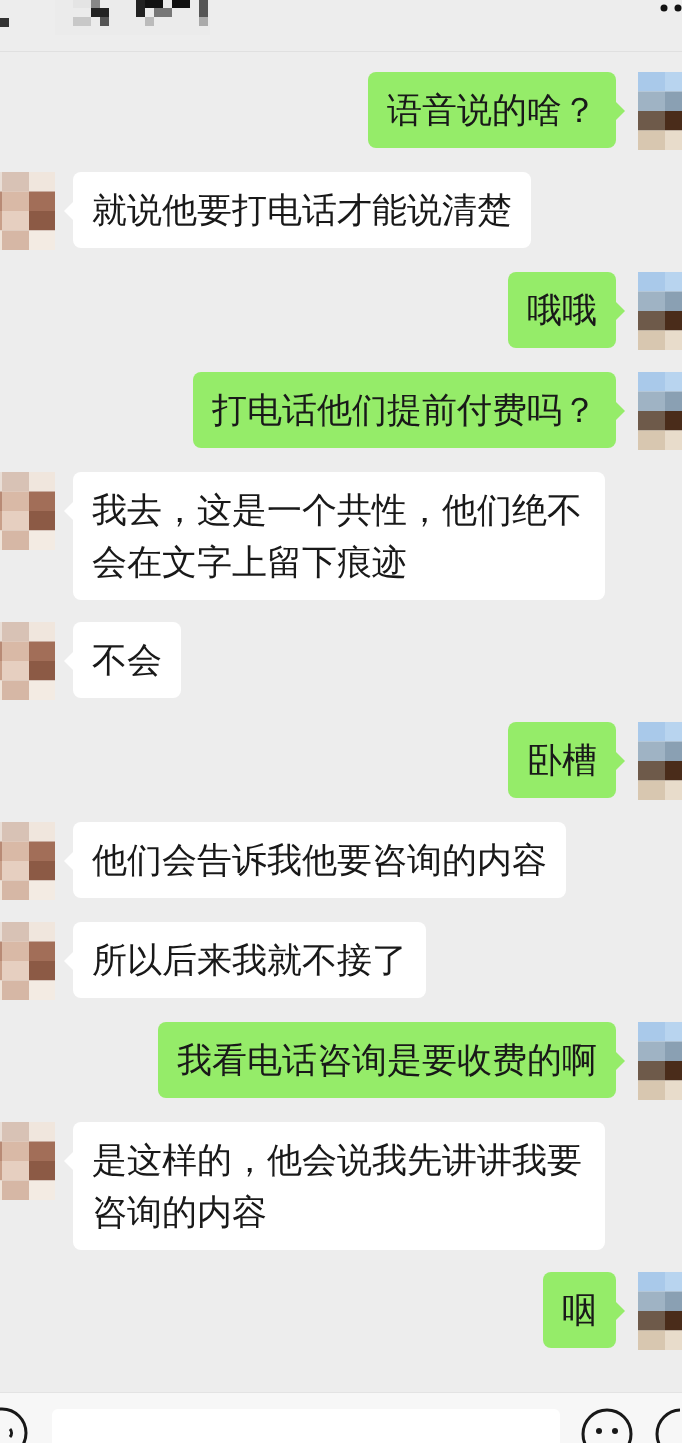  I want to click on message-bubble: 所以后来我就不接了, so click(249, 960).